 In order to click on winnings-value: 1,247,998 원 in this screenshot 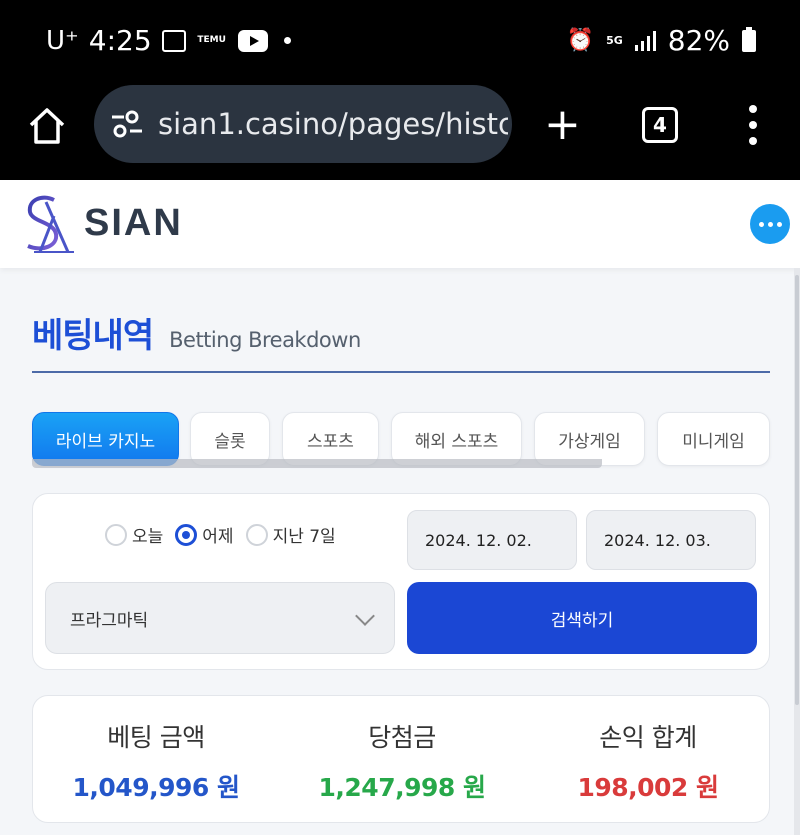, I will do `click(402, 787)`.